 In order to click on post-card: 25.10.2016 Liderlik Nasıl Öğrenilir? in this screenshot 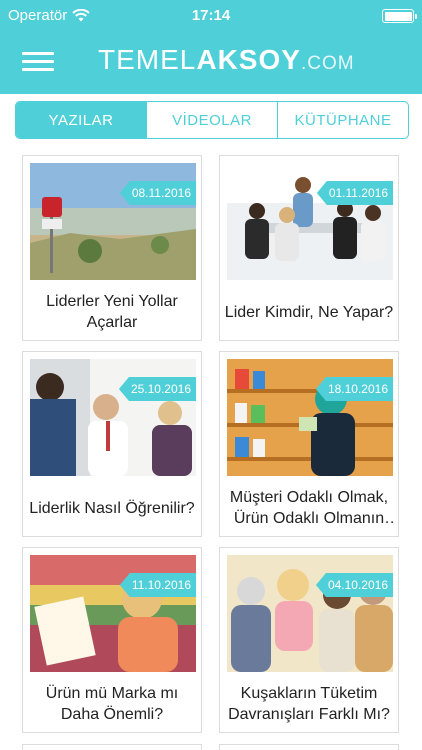, I will do `click(112, 444)`.